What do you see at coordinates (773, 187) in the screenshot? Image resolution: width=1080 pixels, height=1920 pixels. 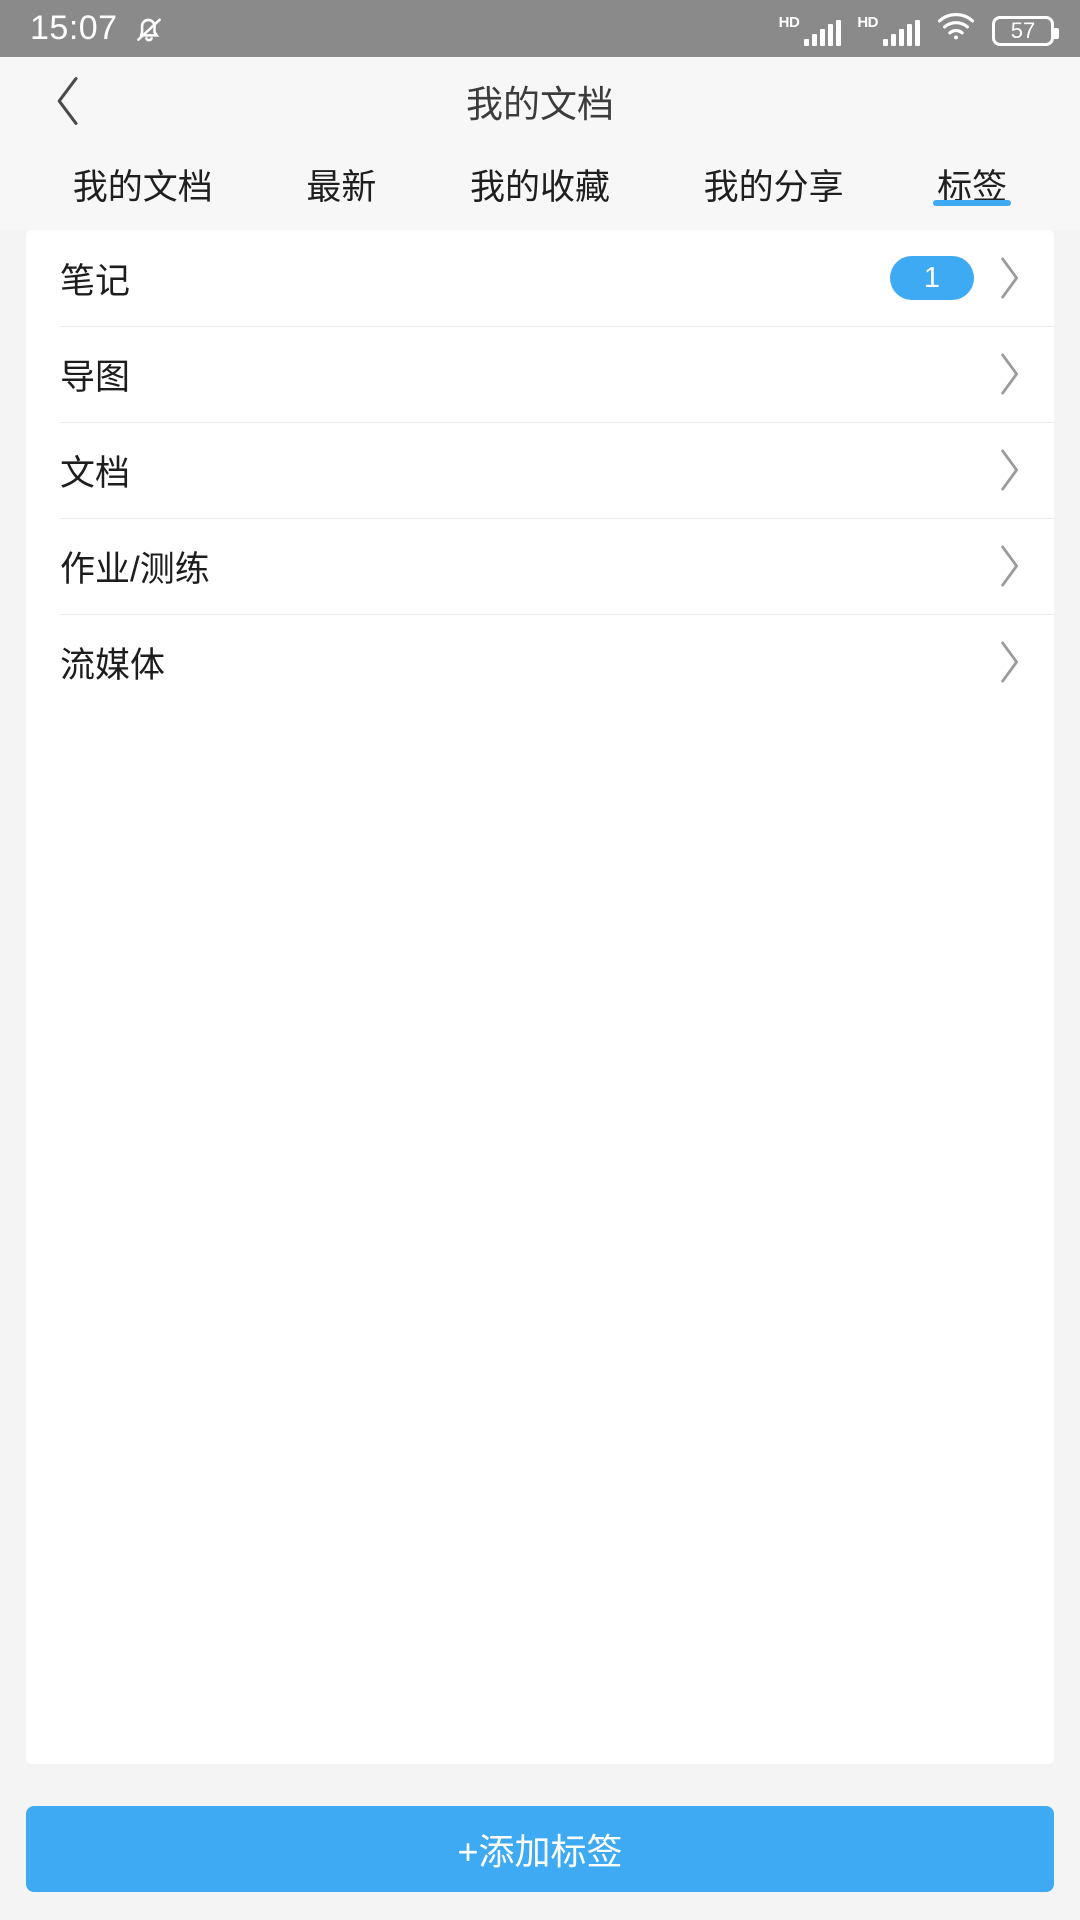 I see `tab-label: 我的分享` at bounding box center [773, 187].